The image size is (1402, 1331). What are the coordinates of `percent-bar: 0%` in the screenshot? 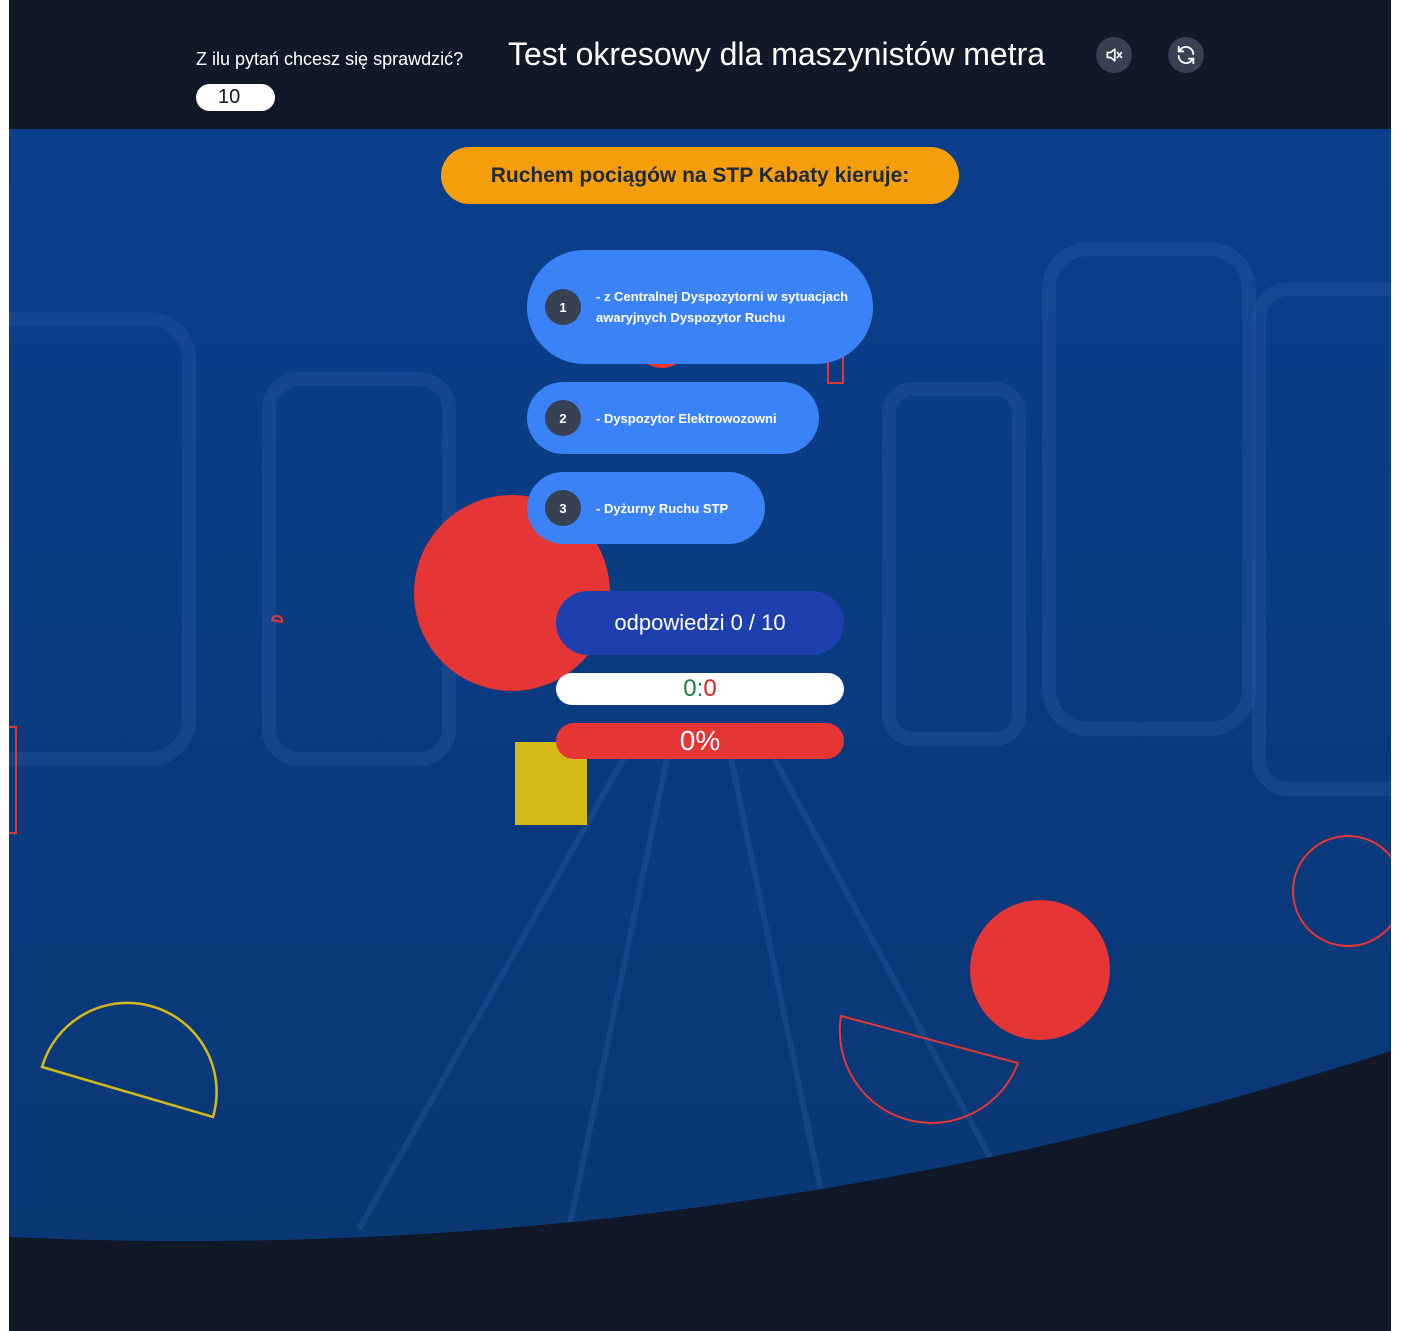 It's located at (700, 741).